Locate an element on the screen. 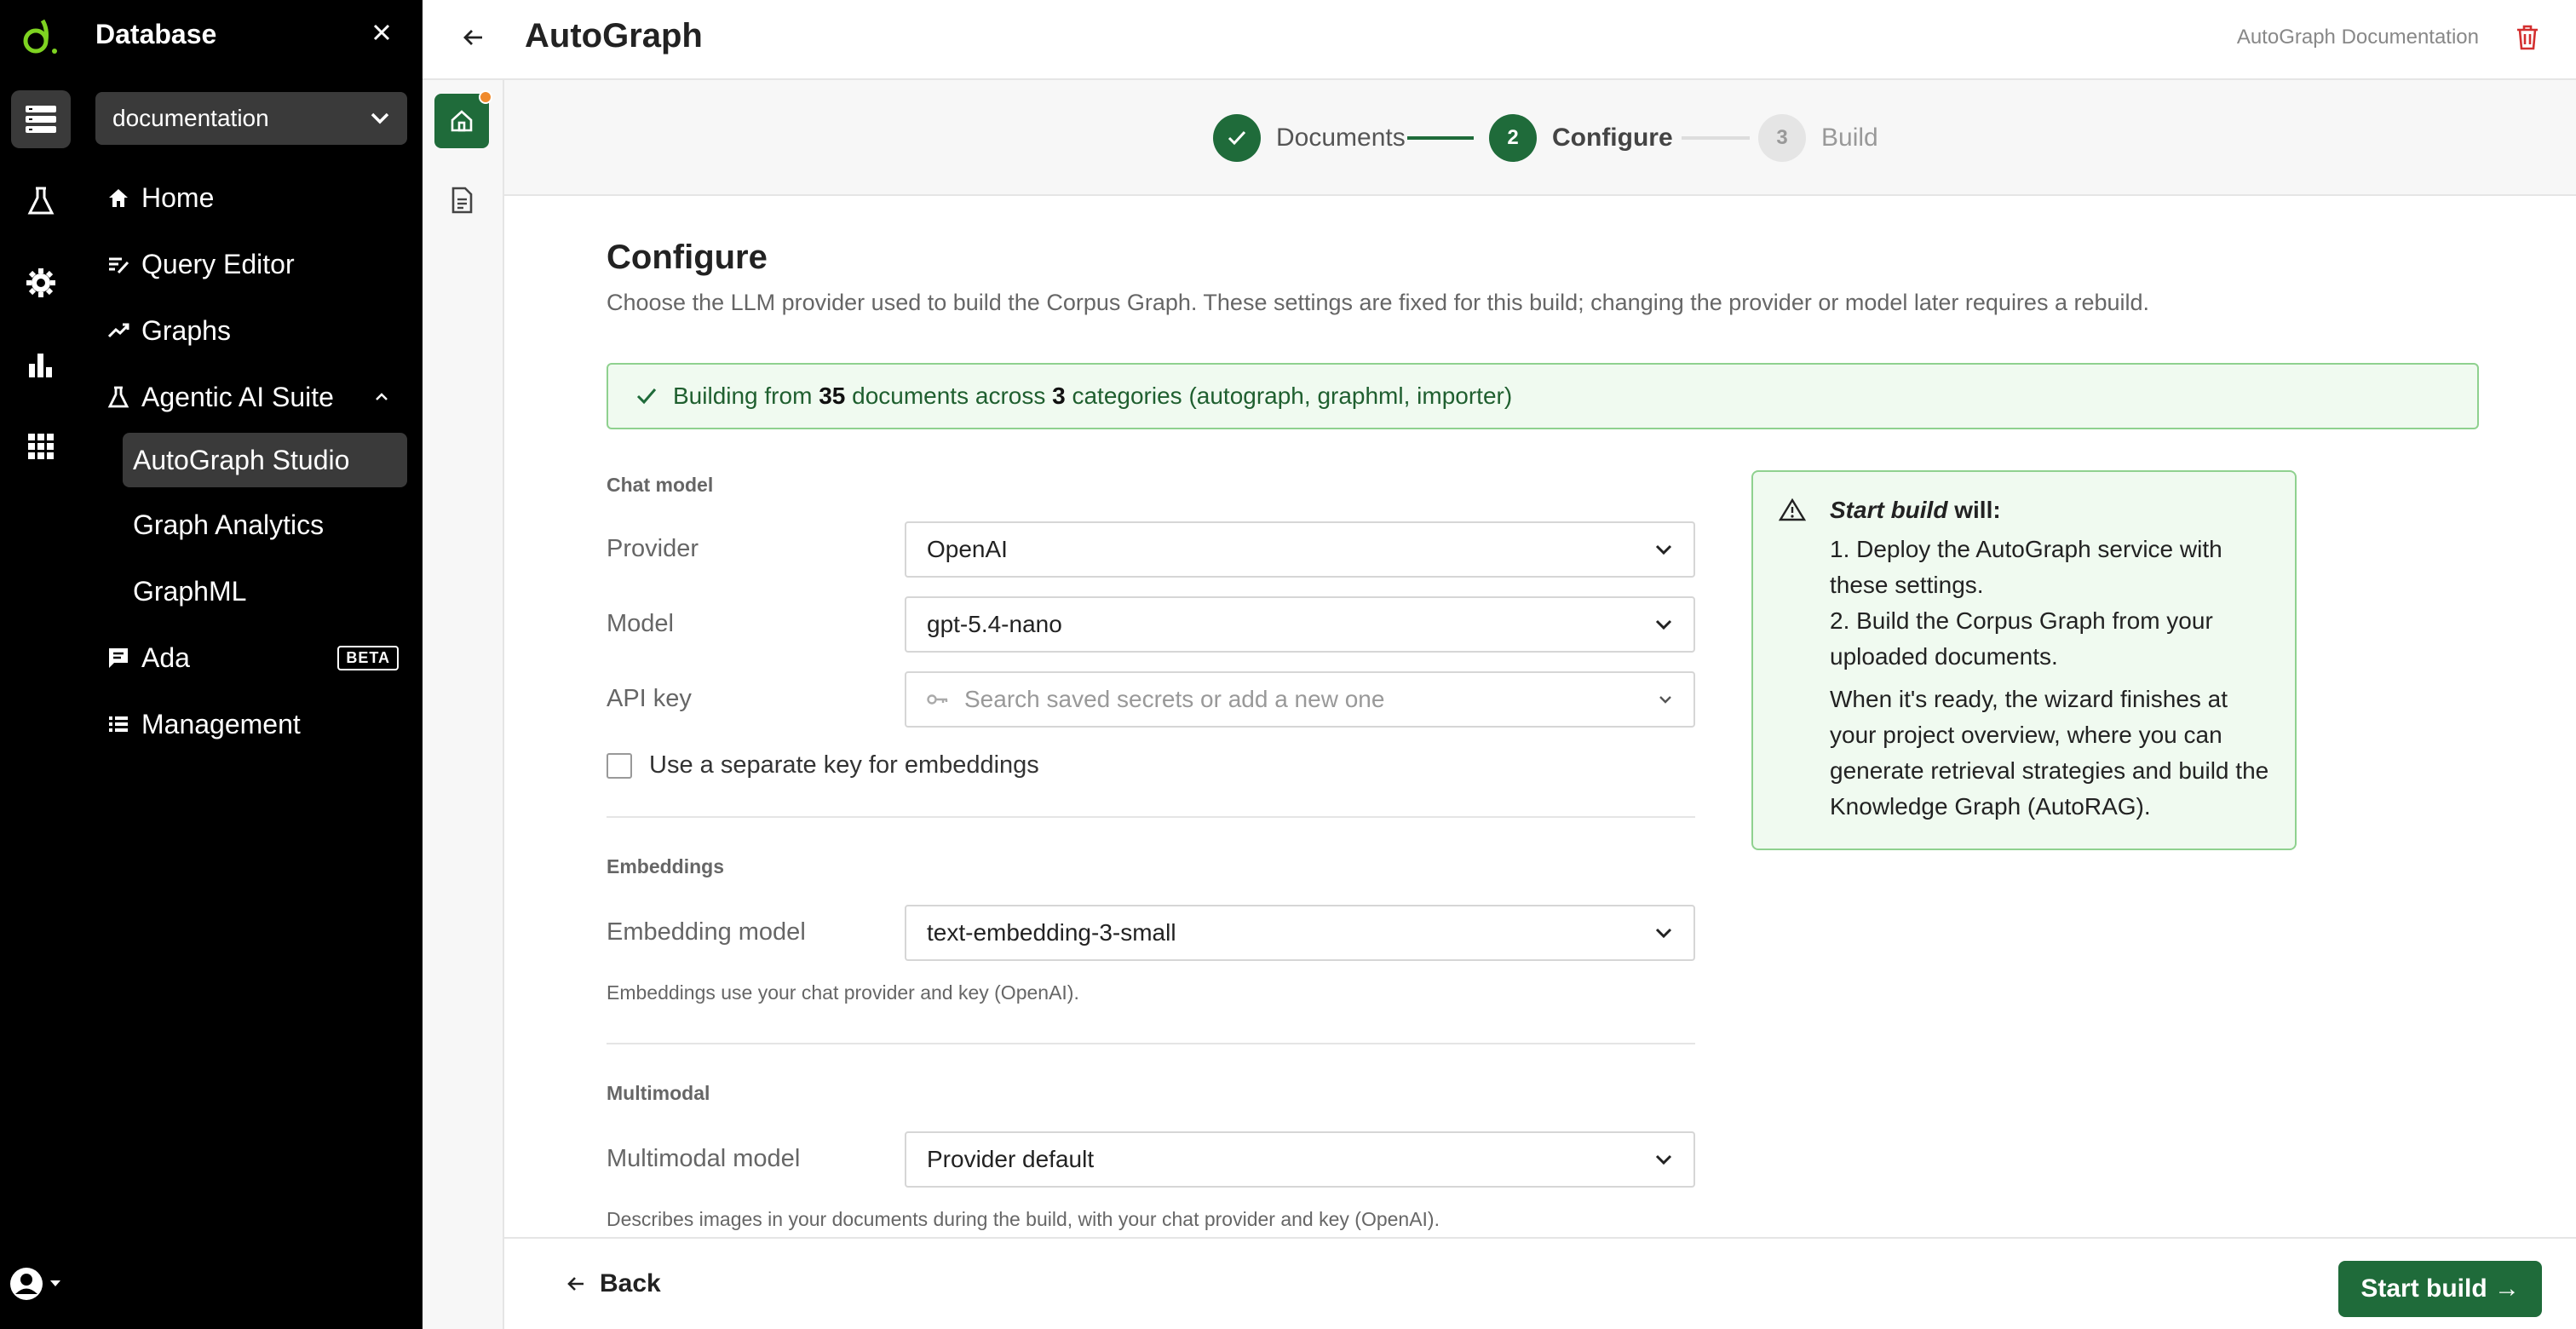 This screenshot has height=1329, width=2576. sidebar-item-agentic-ai-suite: Agentic AI Suite is located at coordinates (251, 397).